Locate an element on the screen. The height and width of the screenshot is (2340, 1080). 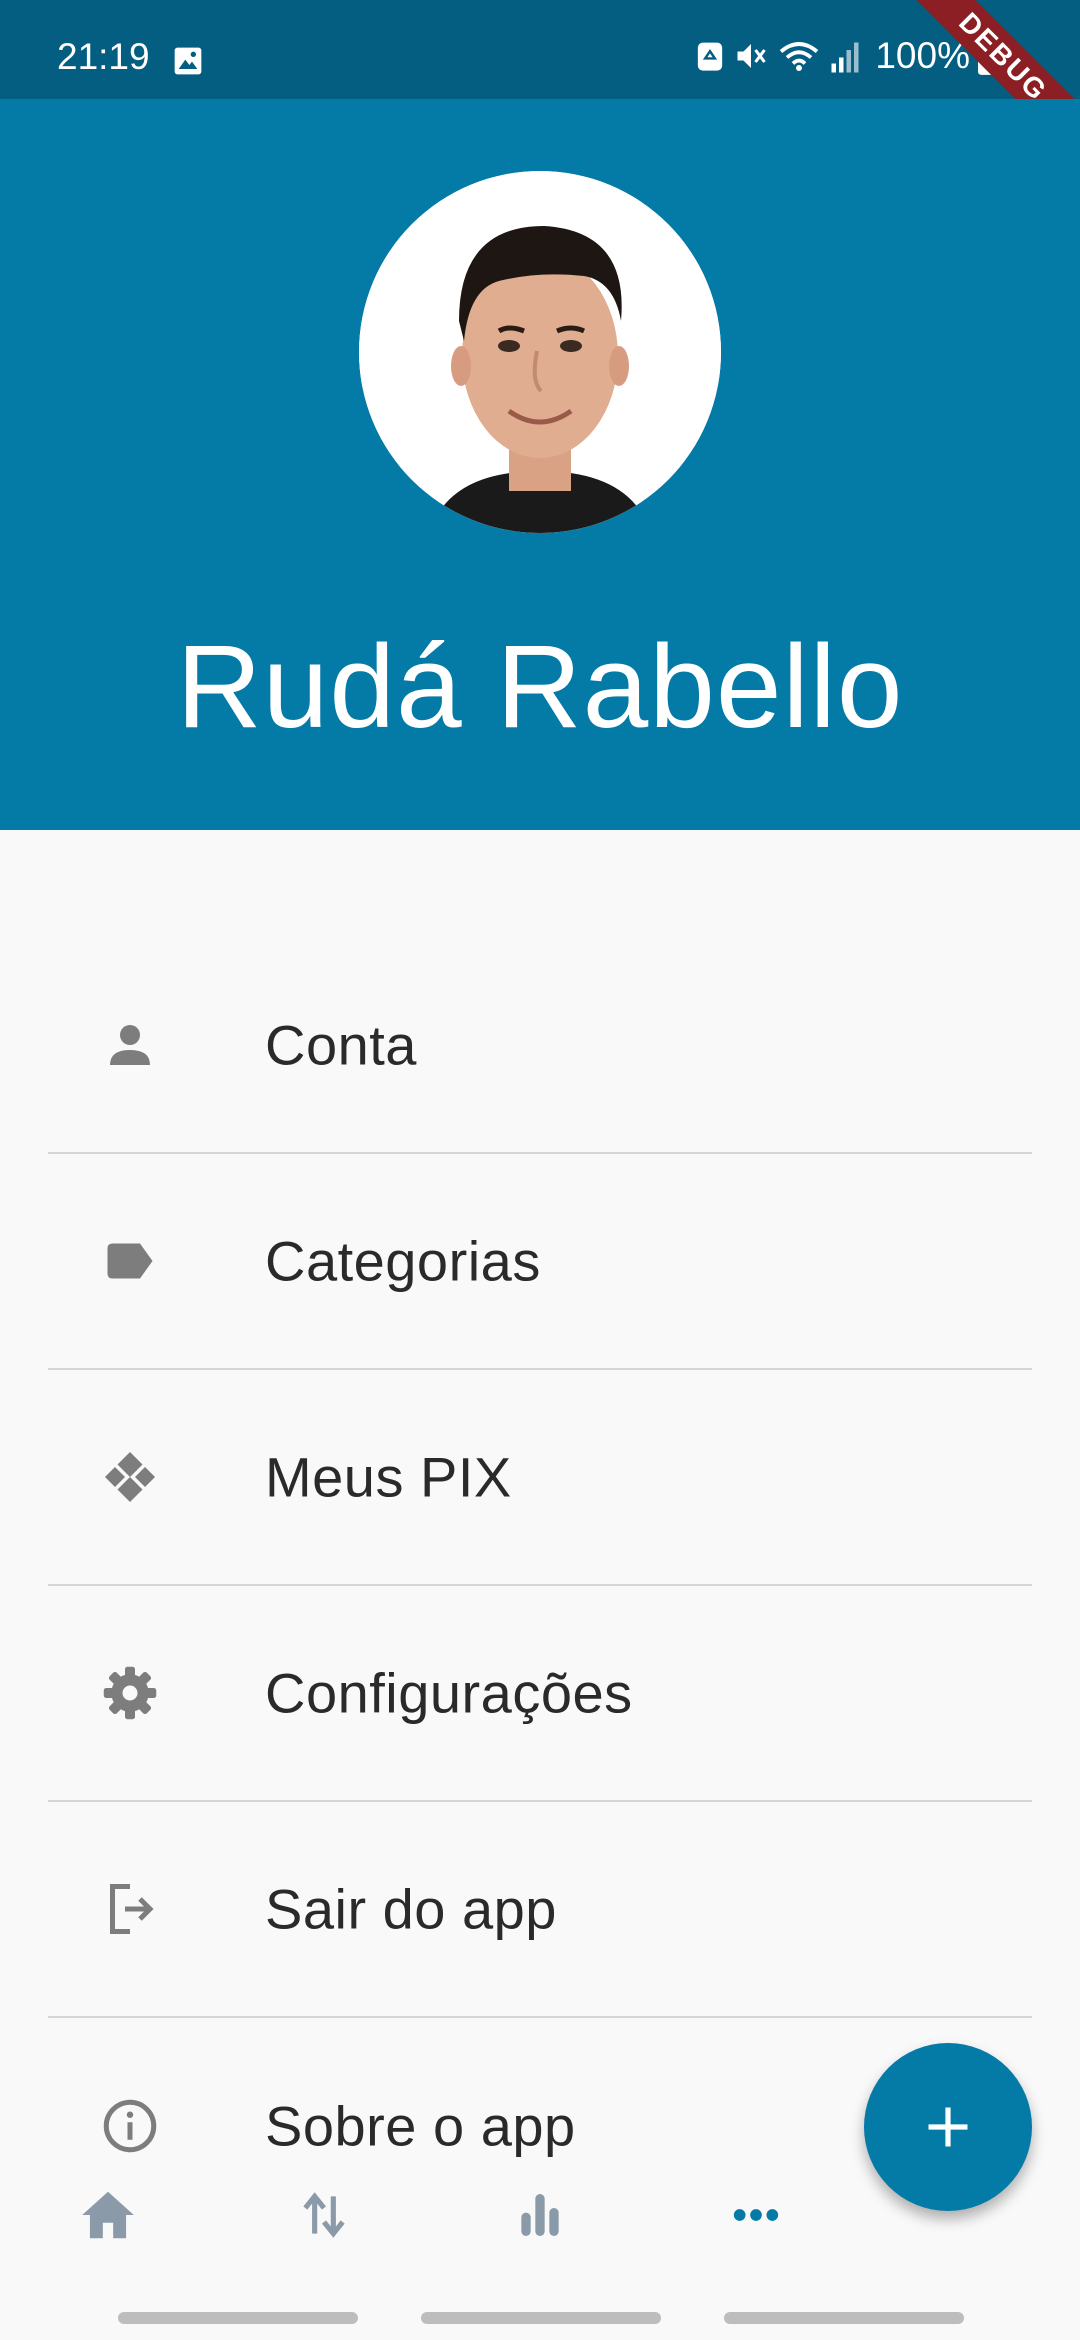
avatar is located at coordinates (540, 352).